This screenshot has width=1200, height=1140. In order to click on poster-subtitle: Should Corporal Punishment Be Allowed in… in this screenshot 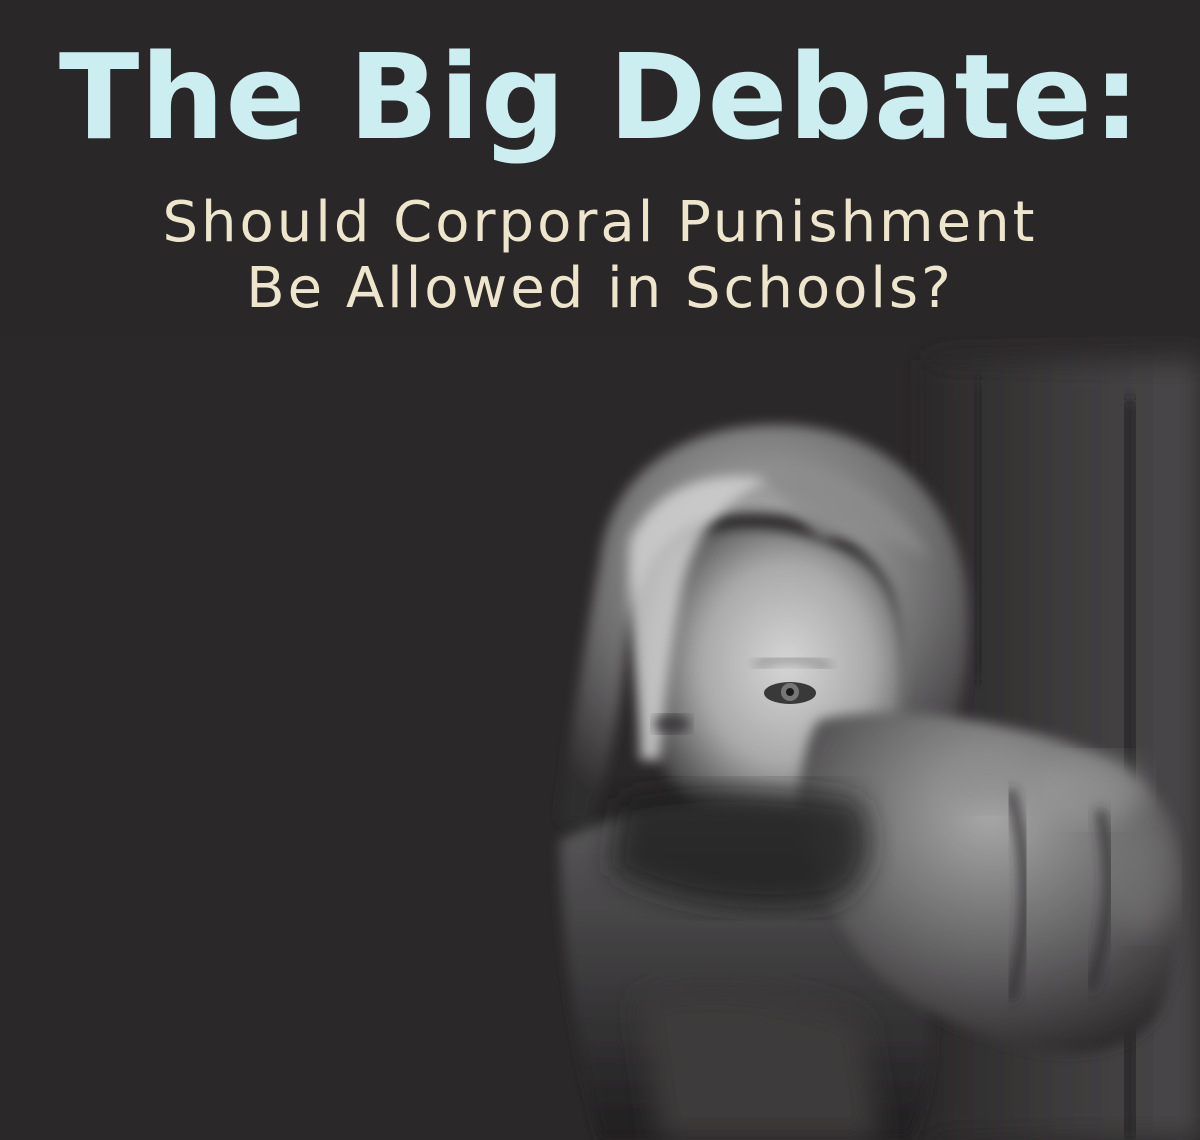, I will do `click(600, 256)`.